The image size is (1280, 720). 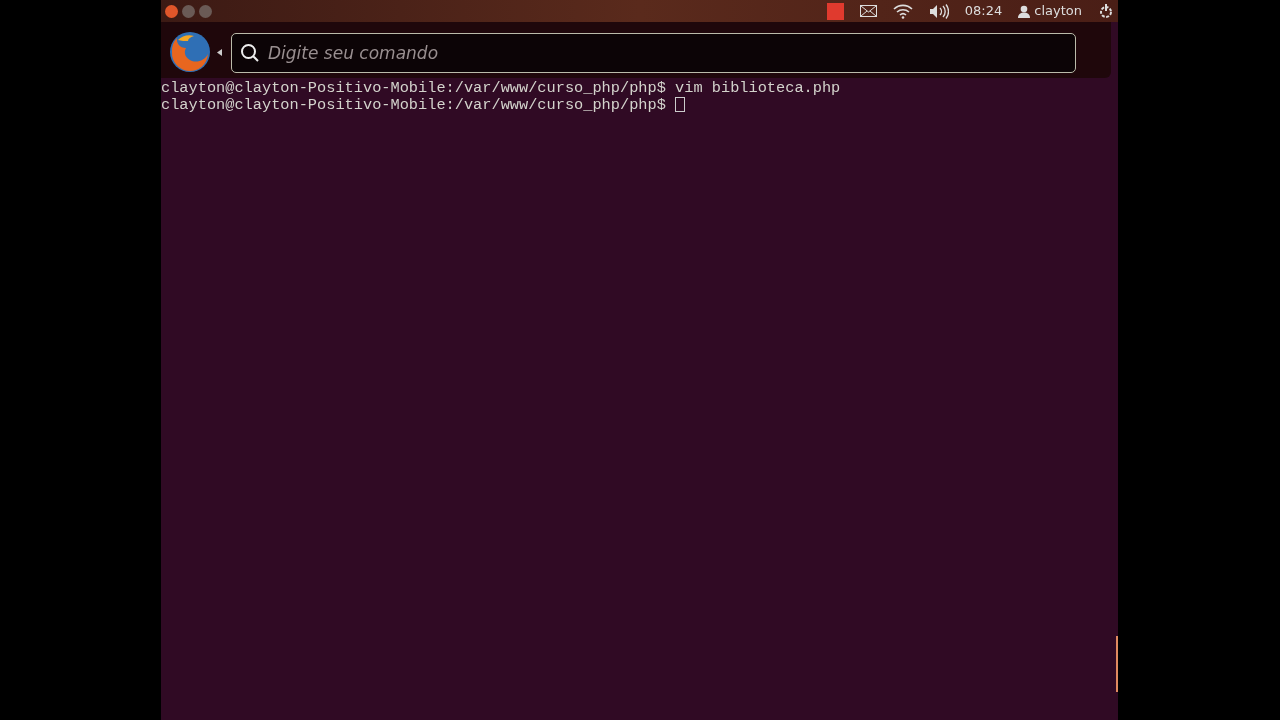 What do you see at coordinates (1117, 664) in the screenshot?
I see `scrollbar-thumb` at bounding box center [1117, 664].